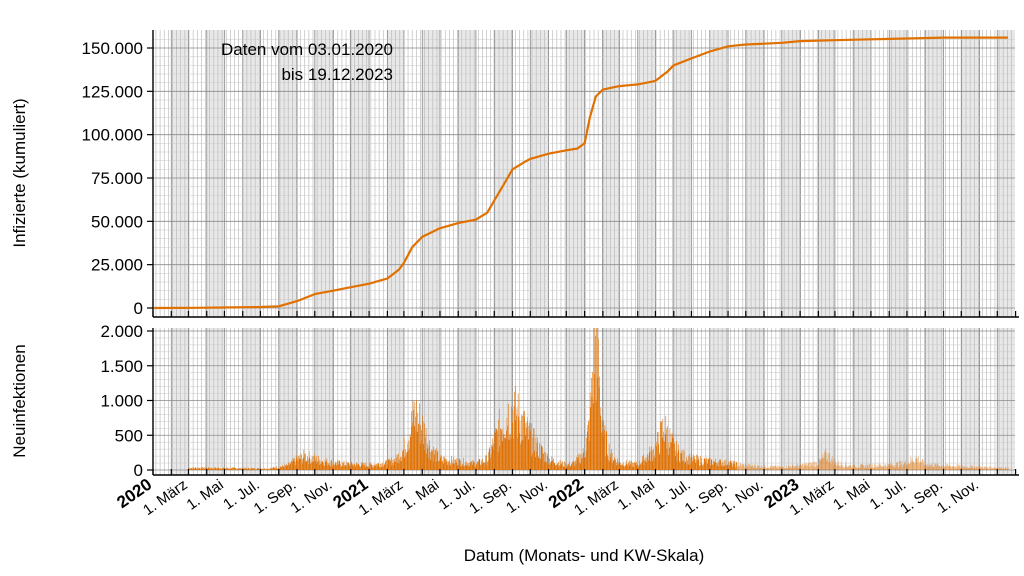  I want to click on month-shade-band, so click(719, 173).